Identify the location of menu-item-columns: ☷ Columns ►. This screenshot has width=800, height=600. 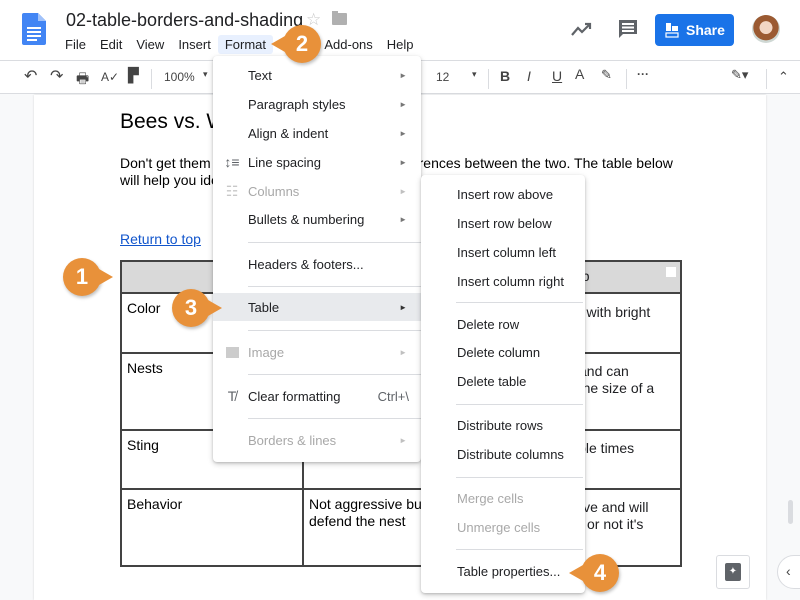
(317, 191).